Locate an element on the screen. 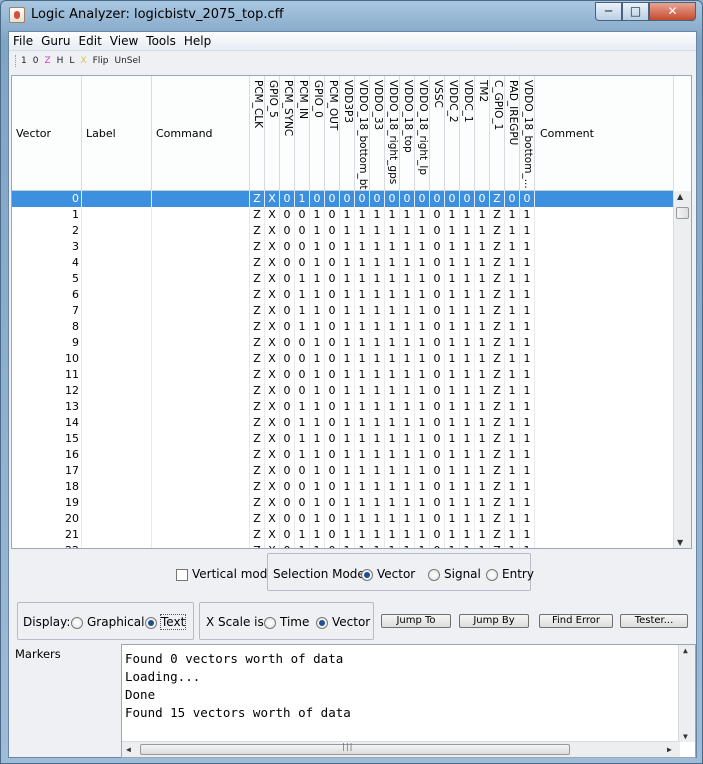 This screenshot has width=703, height=764. table-row: 0ZX01000000000000Z00 is located at coordinates (342, 199).